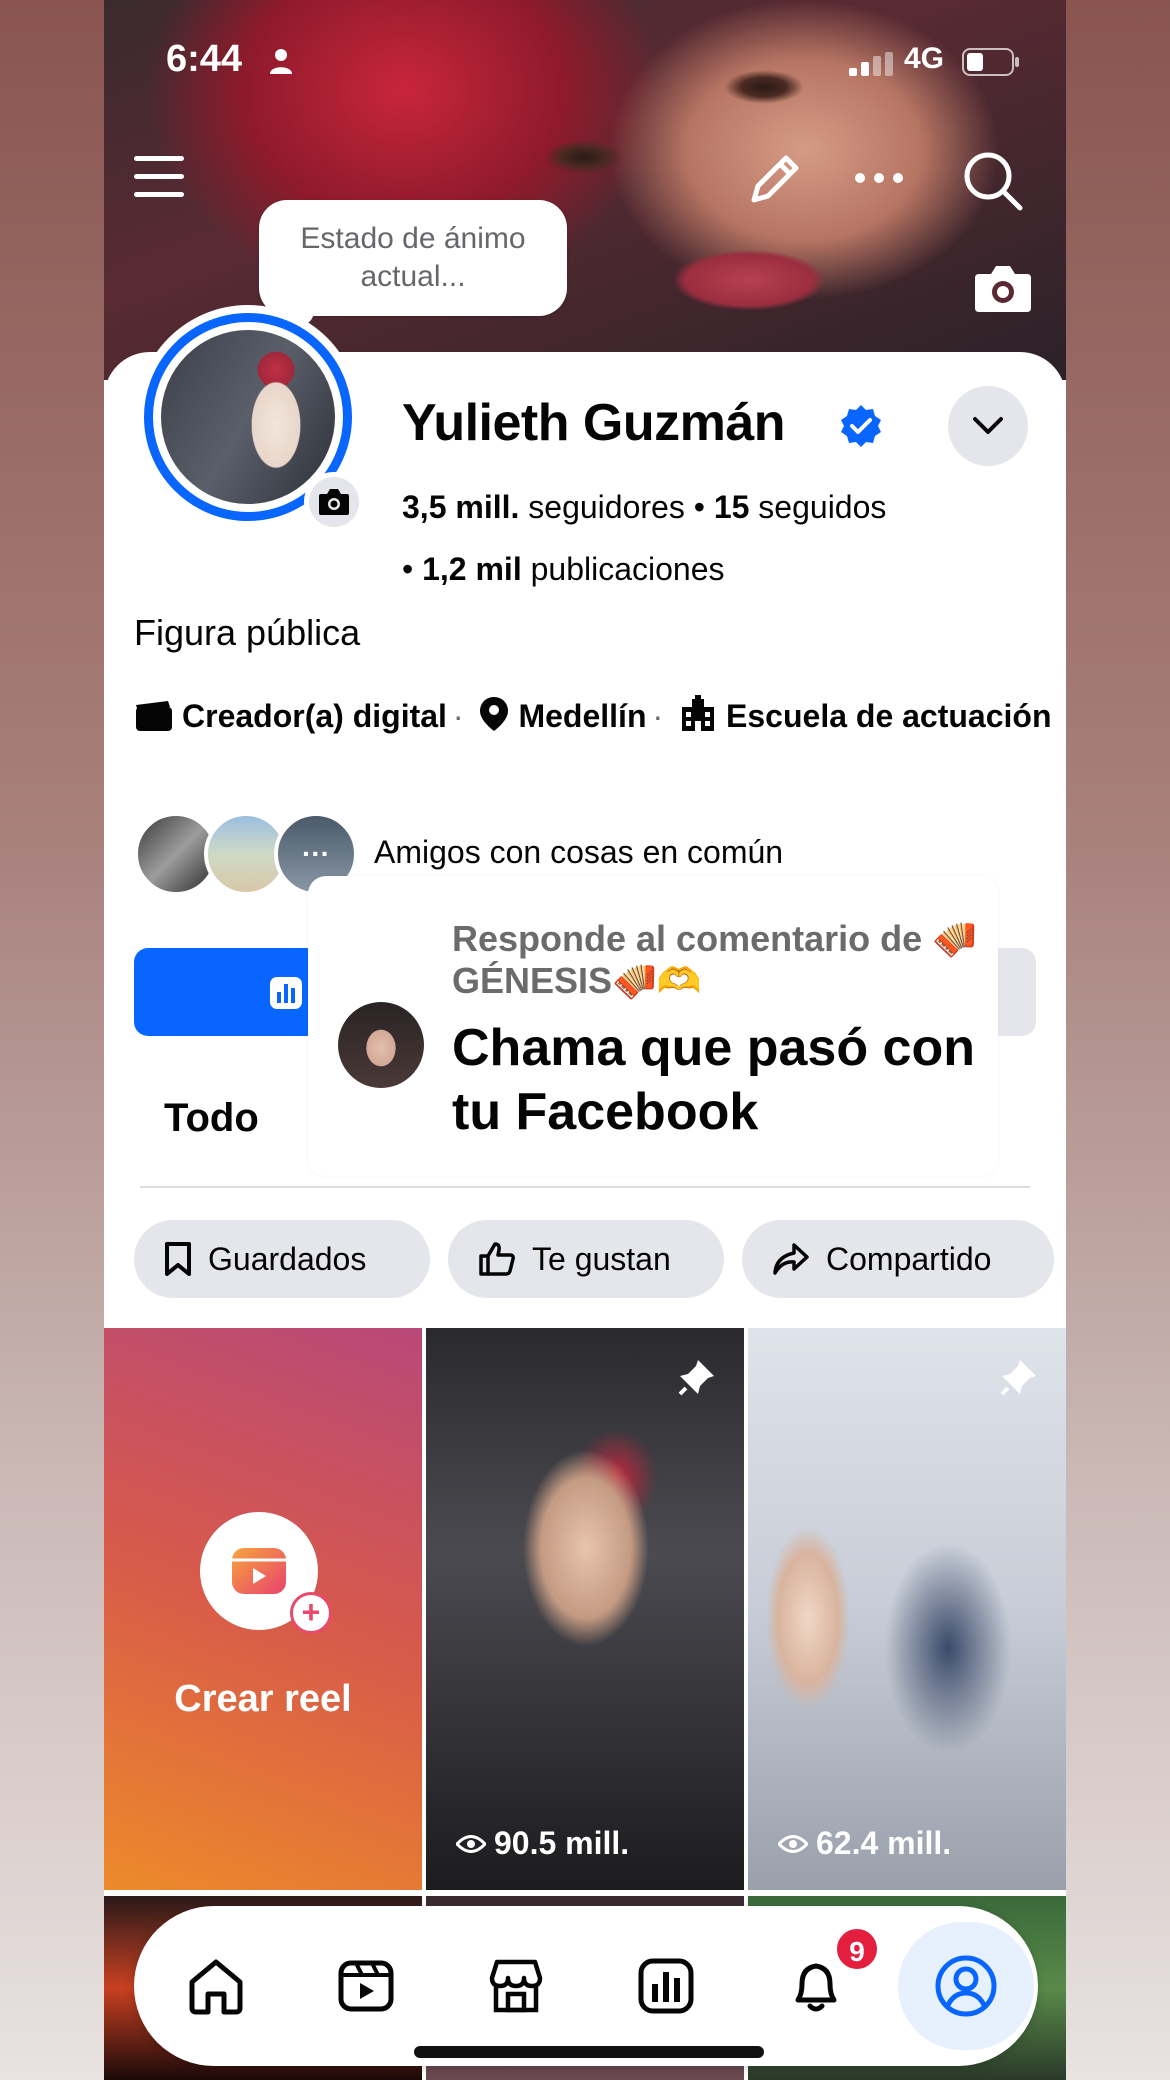 The width and height of the screenshot is (1170, 2080). I want to click on profile-dropdown-button, so click(988, 426).